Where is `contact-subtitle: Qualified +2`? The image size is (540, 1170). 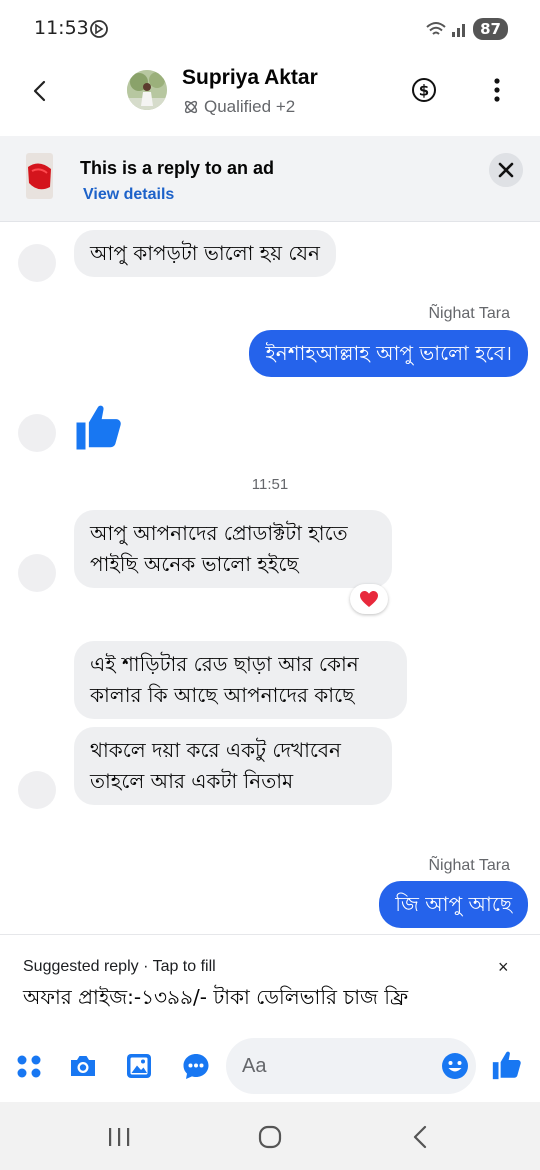
contact-subtitle: Qualified +2 is located at coordinates (238, 107).